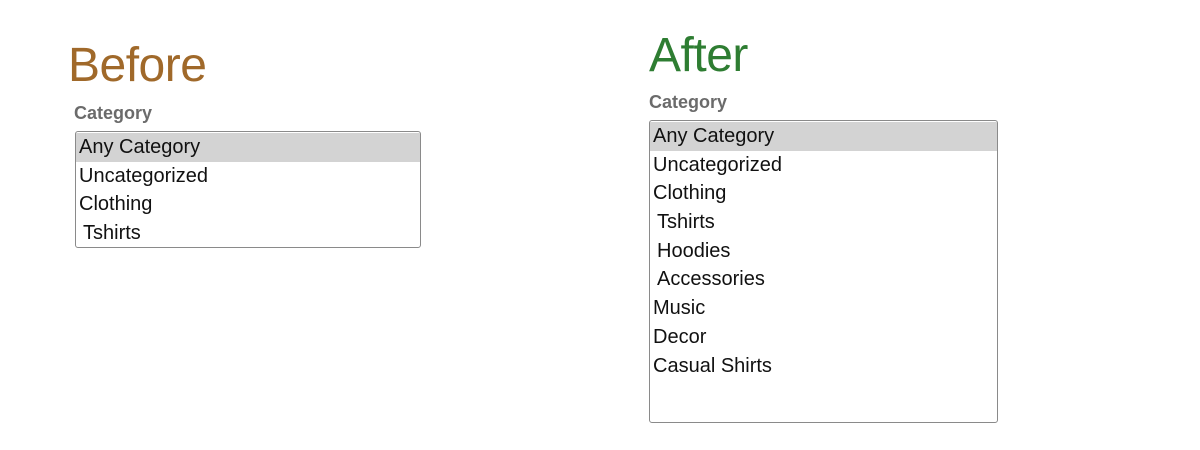 The image size is (1200, 450). Describe the element at coordinates (823, 279) in the screenshot. I see `category-option: Accessories` at that location.